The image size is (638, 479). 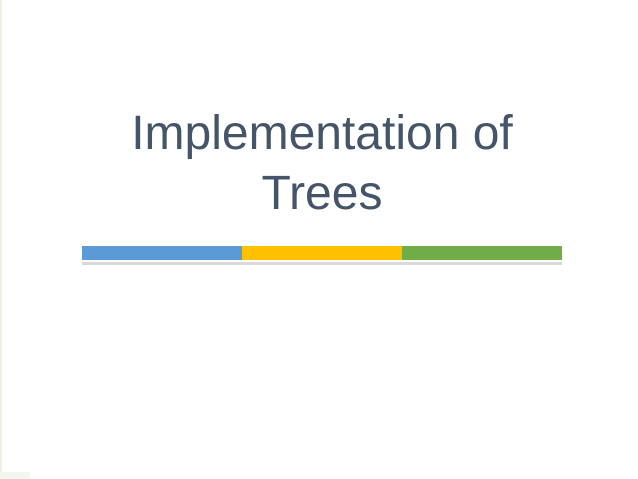 I want to click on left-edge-border, so click(x=1, y=239).